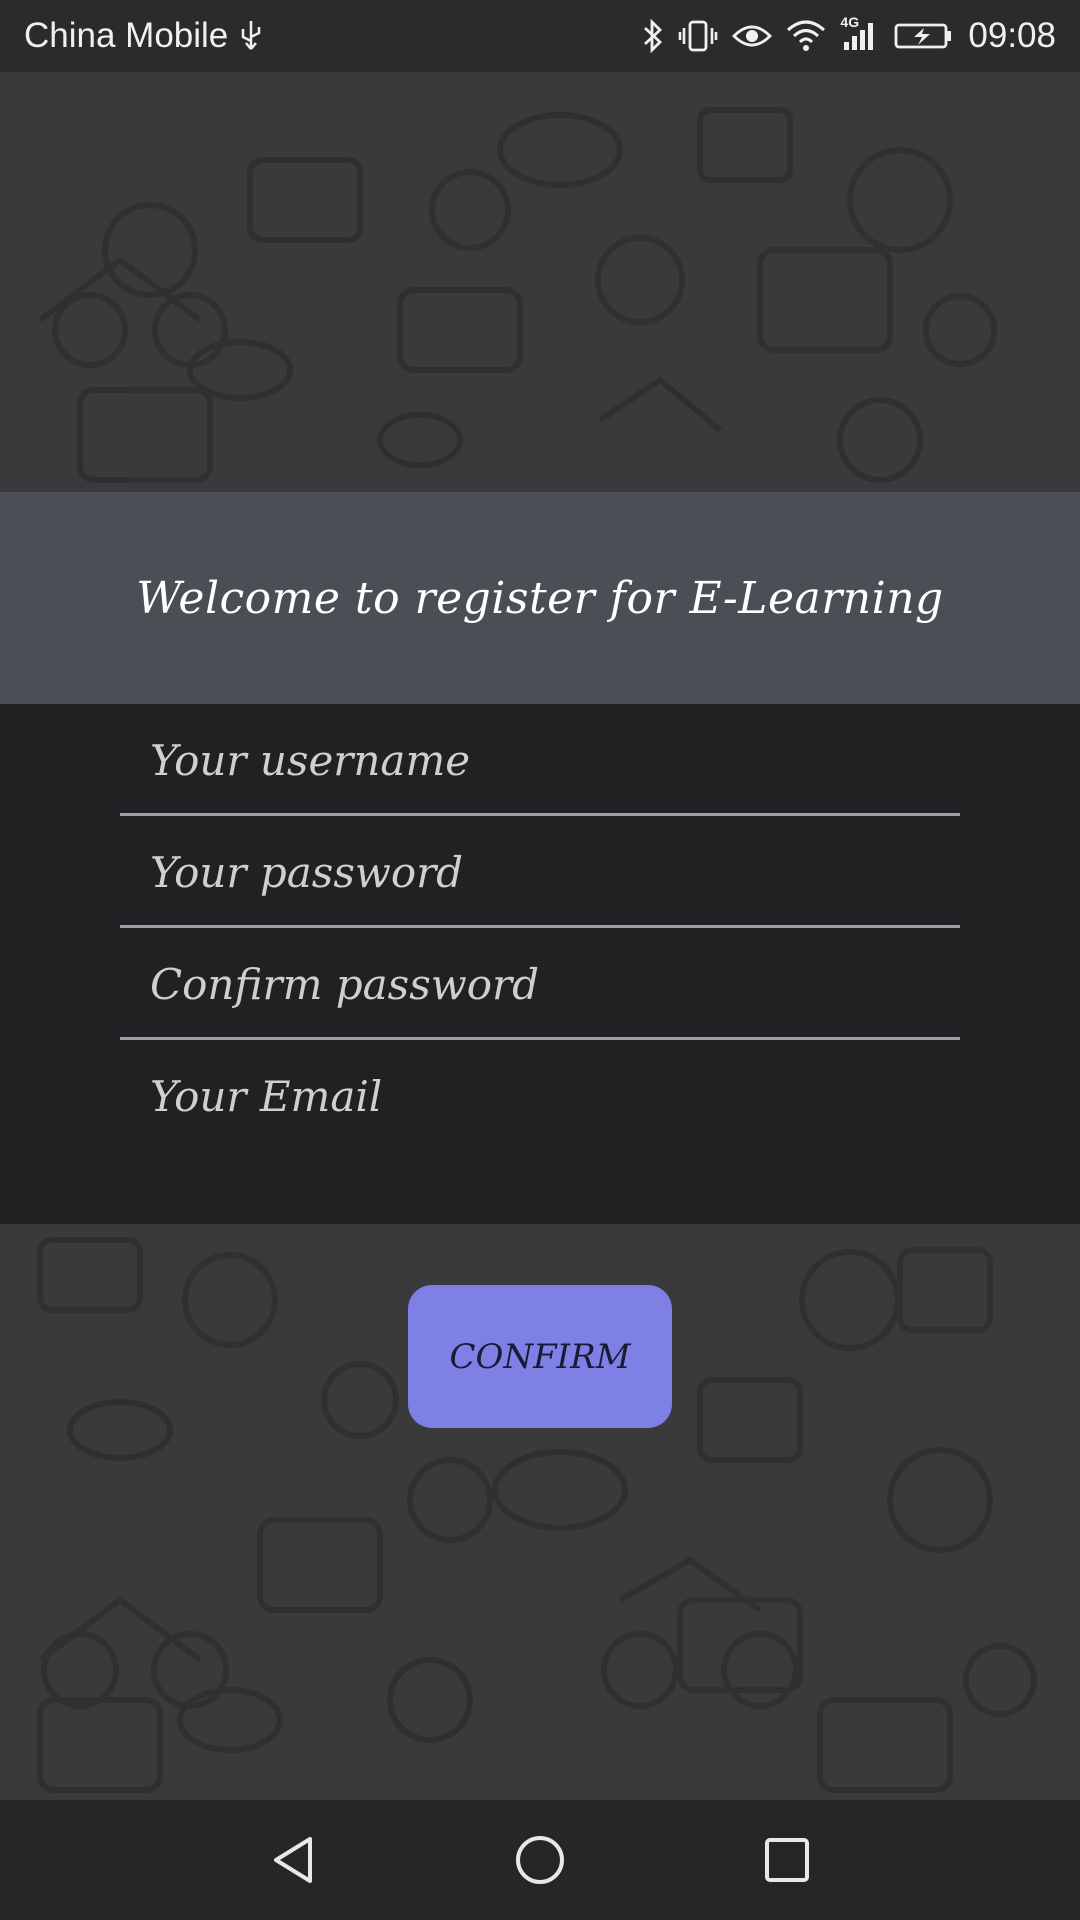  I want to click on confirm-password-field-container, so click(540, 984).